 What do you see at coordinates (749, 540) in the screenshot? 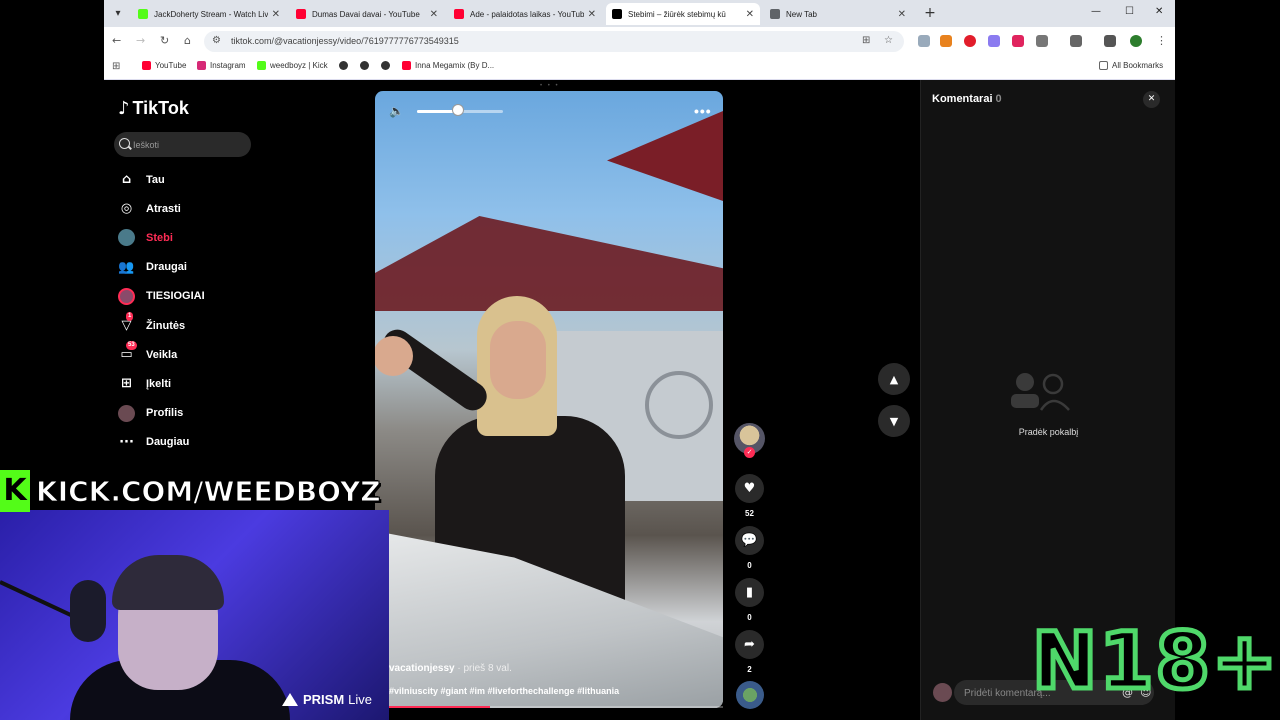
I see `comment-button: 💬` at bounding box center [749, 540].